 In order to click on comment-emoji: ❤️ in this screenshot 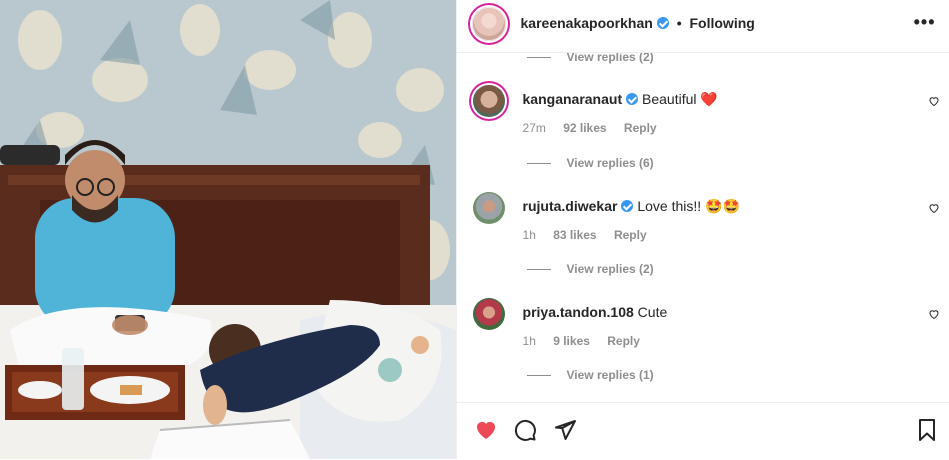, I will do `click(709, 99)`.